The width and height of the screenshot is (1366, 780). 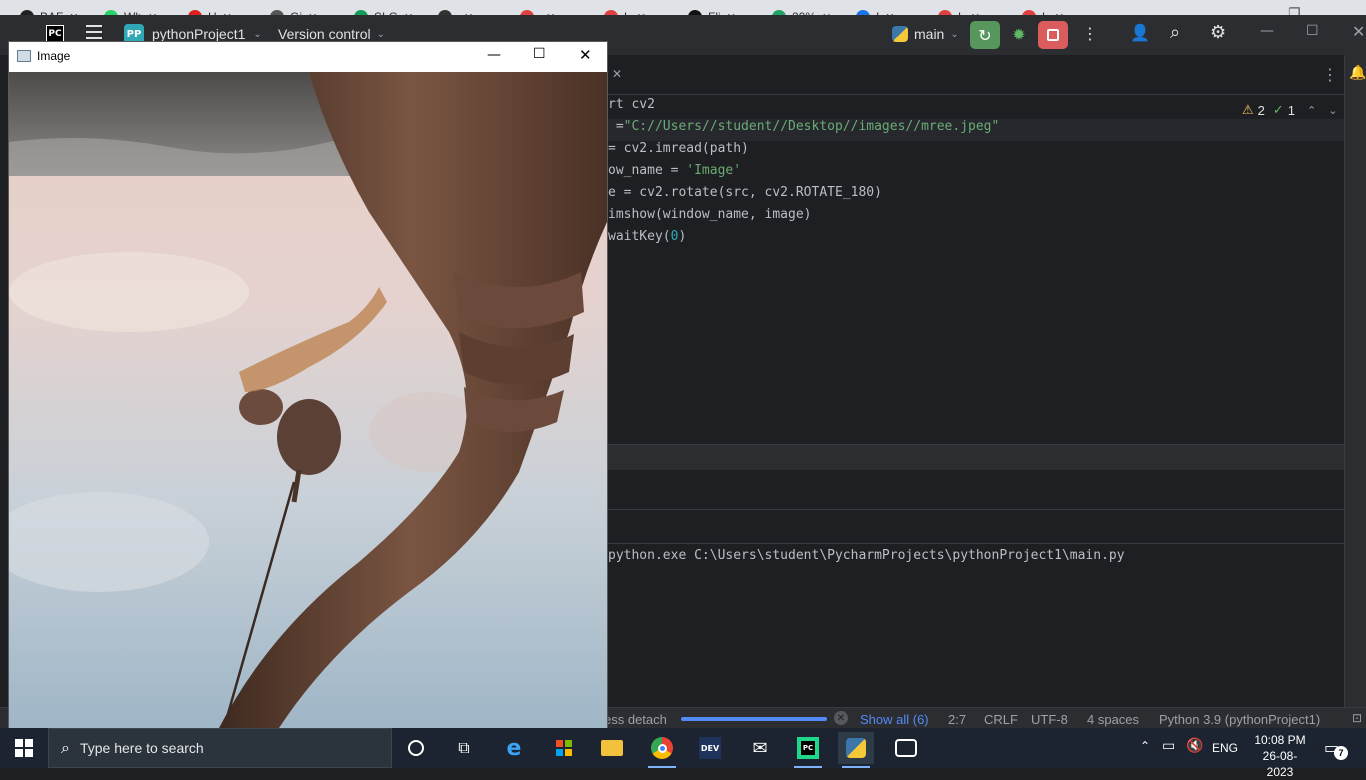 I want to click on clock-time: 10:08 PM, so click(x=1280, y=740).